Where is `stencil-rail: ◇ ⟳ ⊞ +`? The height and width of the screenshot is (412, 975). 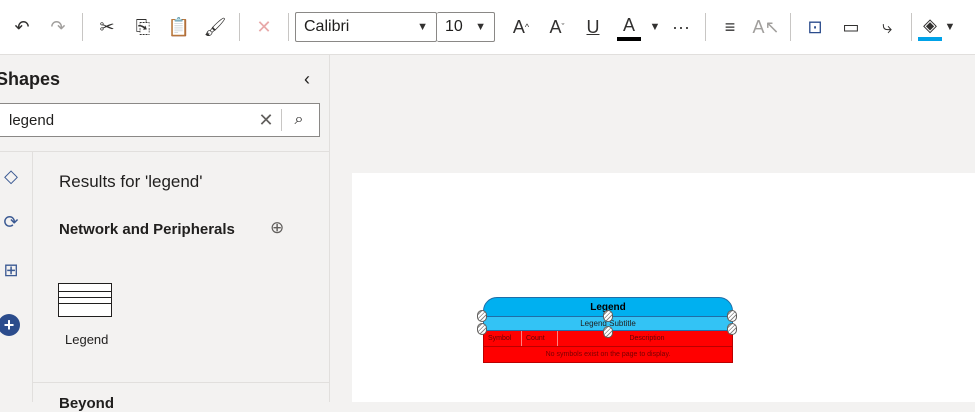
stencil-rail: ◇ ⟳ ⊞ + is located at coordinates (16, 277).